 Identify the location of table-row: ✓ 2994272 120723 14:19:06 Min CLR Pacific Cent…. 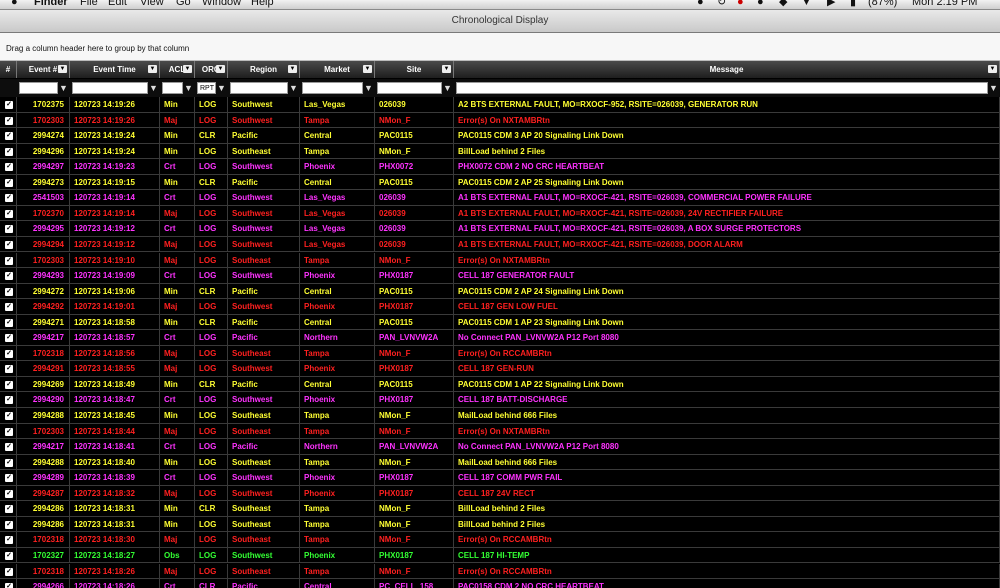
(500, 291).